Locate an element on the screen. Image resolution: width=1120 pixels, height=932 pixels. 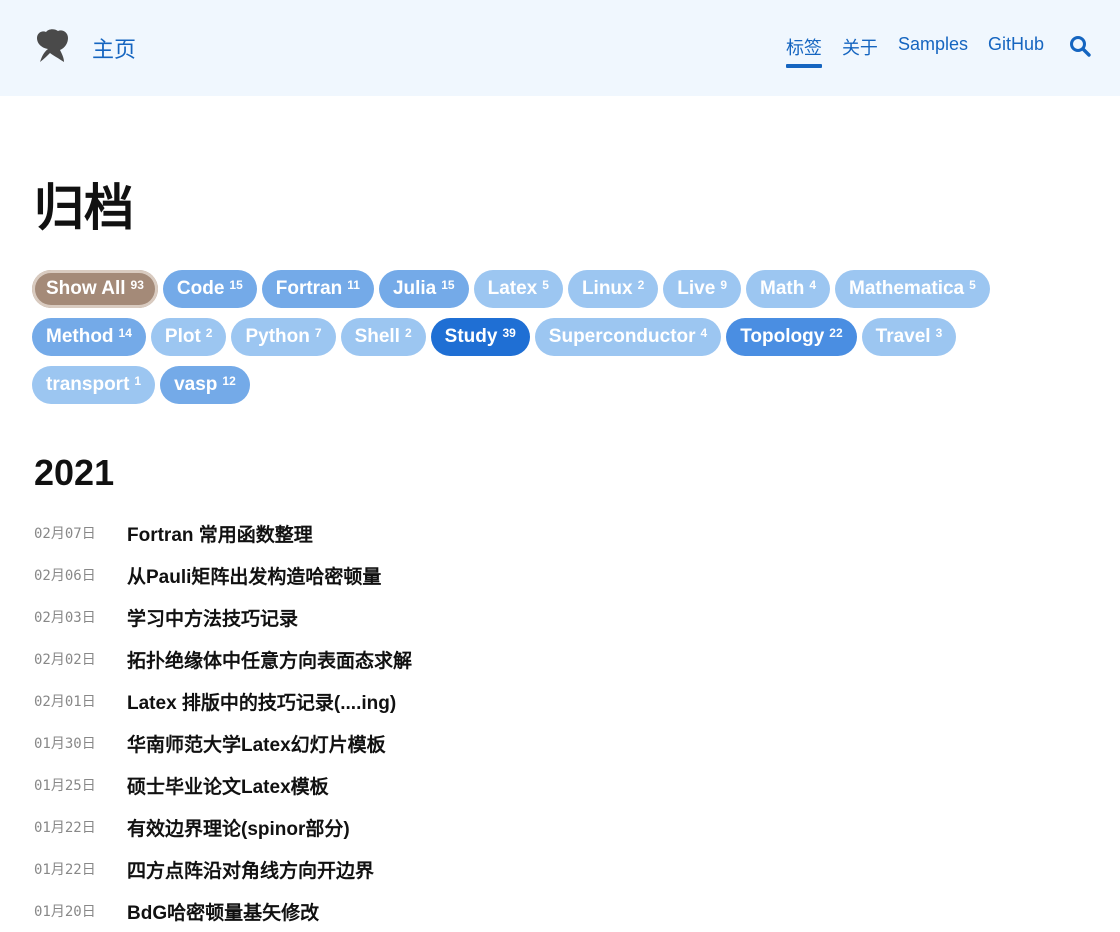
tag-chip: Plot 2 is located at coordinates (188, 337).